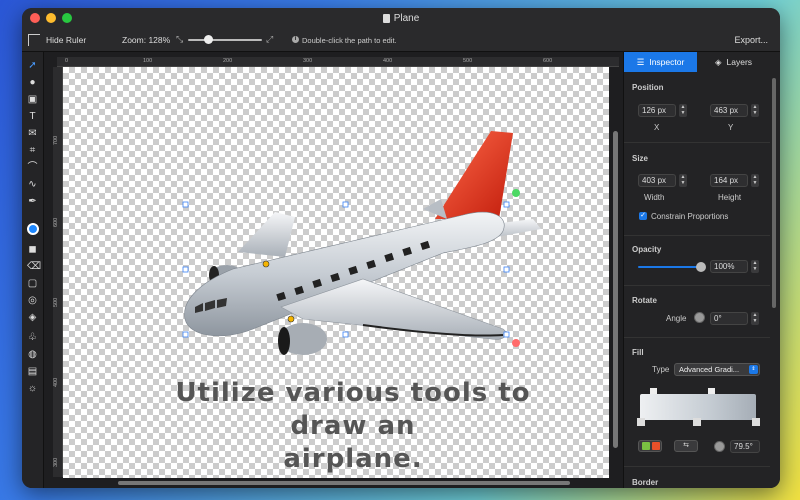 The height and width of the screenshot is (500, 800). I want to click on position-x-stepper: ▲ ▼, so click(683, 110).